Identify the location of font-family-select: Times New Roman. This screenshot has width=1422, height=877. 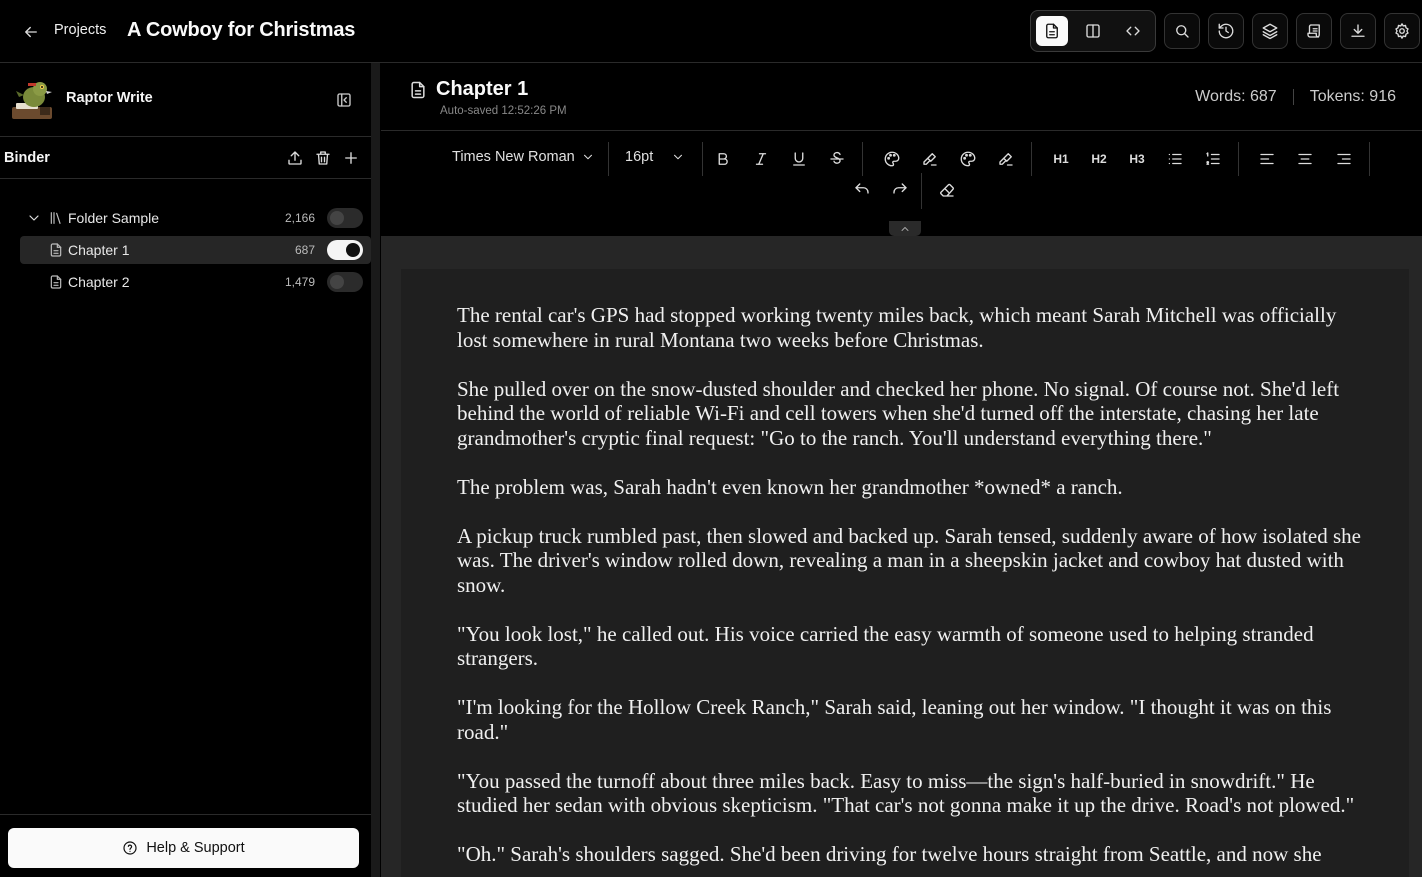
(523, 157).